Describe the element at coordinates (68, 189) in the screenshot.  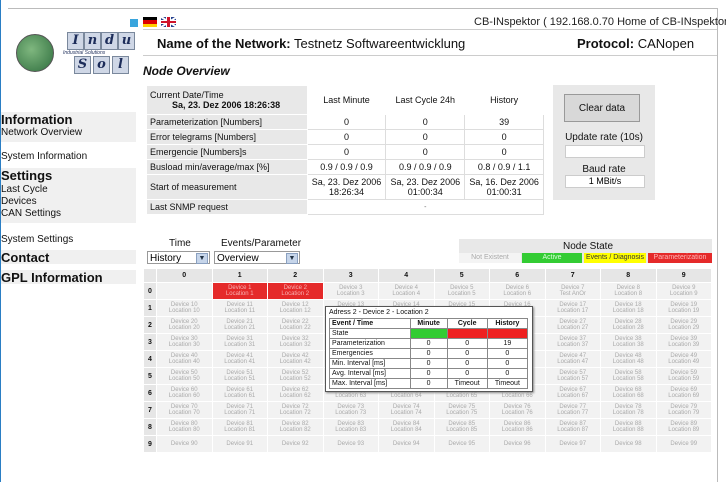
I see `sidebar-item-last-cycle: Last Cycle` at that location.